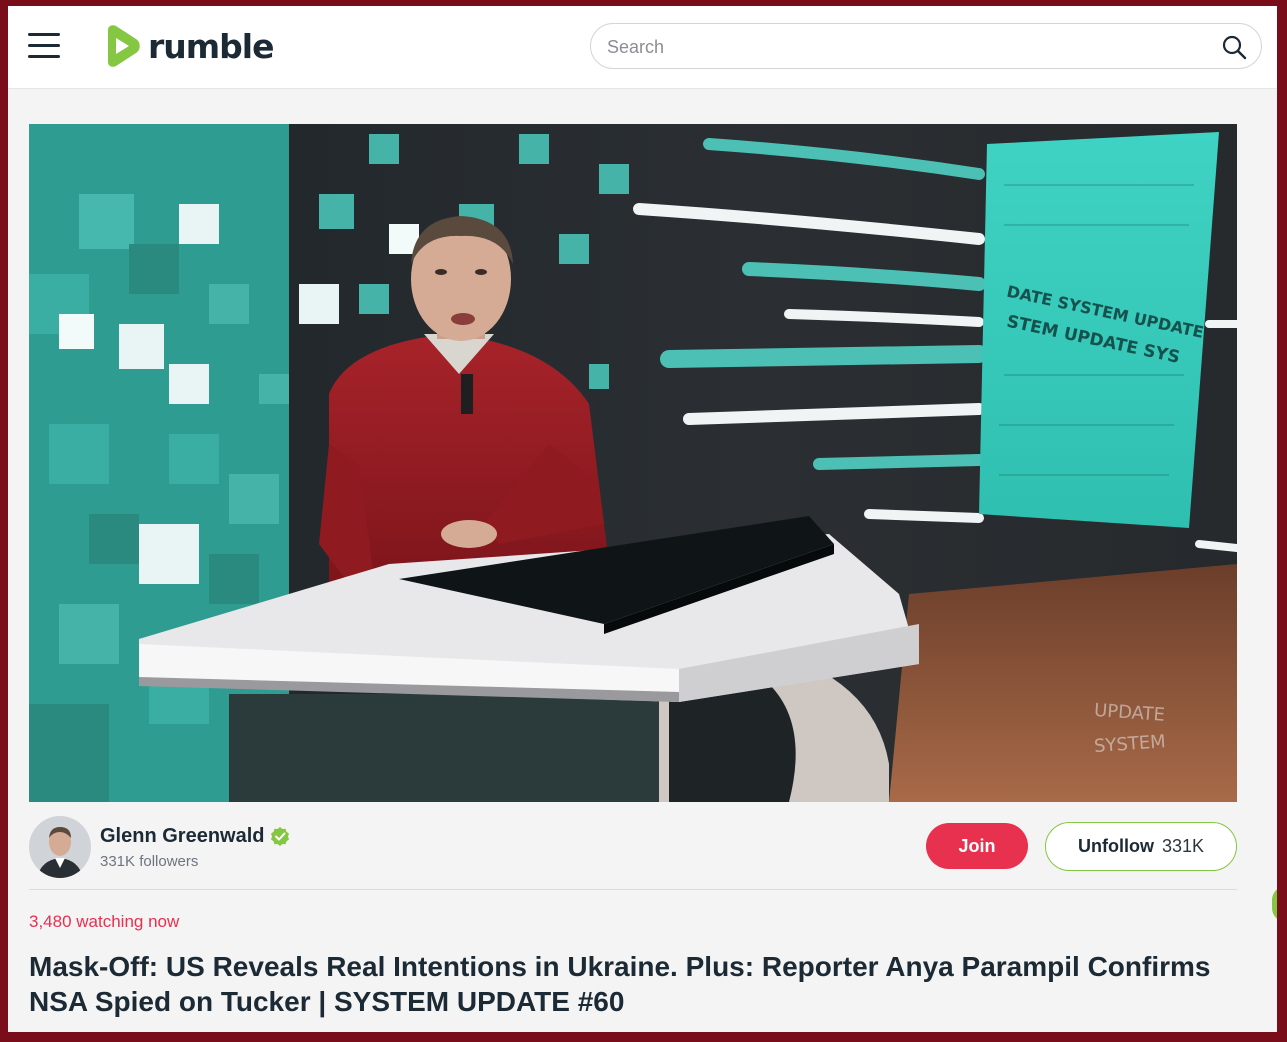 The height and width of the screenshot is (1042, 1287). I want to click on avatar-image, so click(60, 847).